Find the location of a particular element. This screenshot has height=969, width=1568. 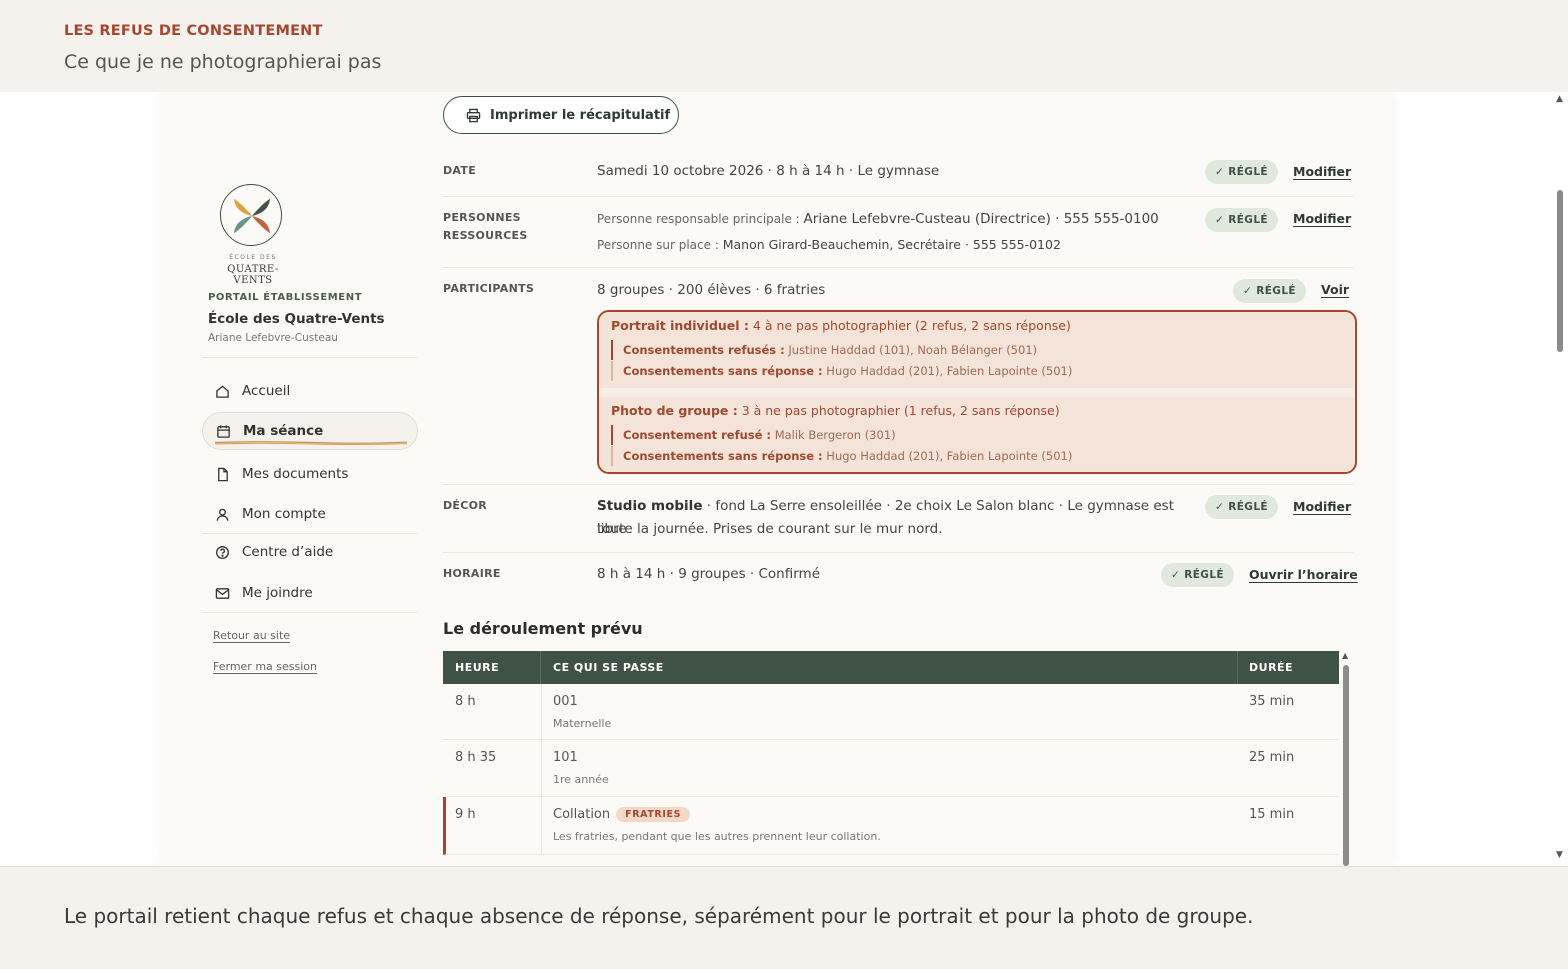

scroll-down-icon: ▼ is located at coordinates (1559, 855).